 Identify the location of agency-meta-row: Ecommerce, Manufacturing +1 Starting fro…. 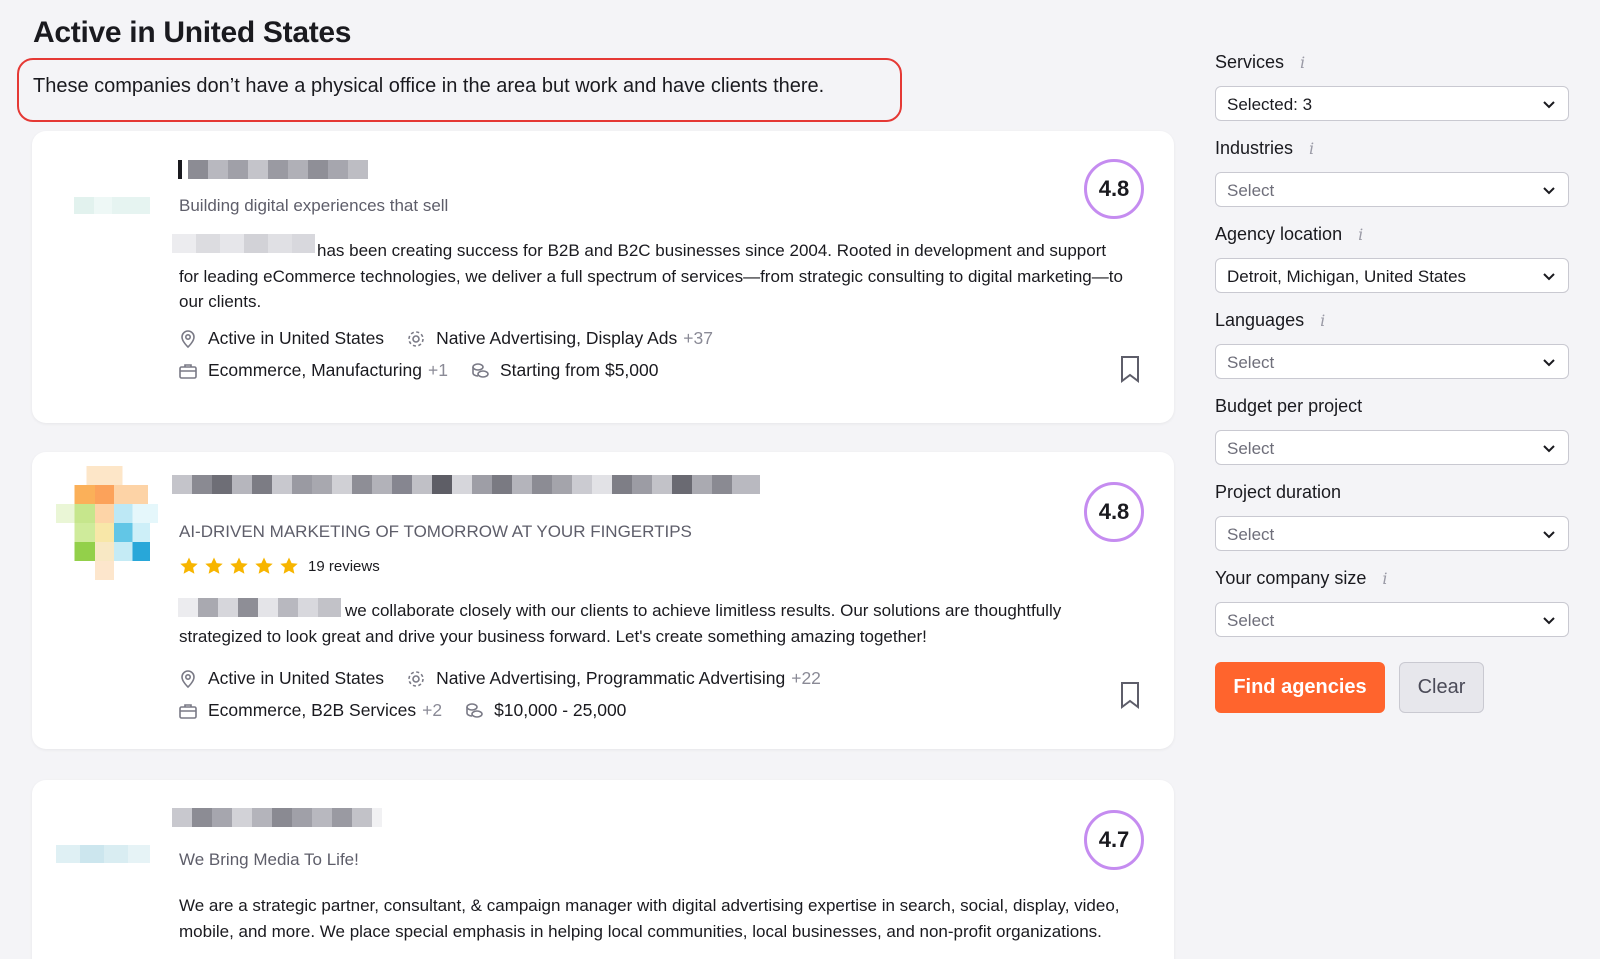
(418, 370).